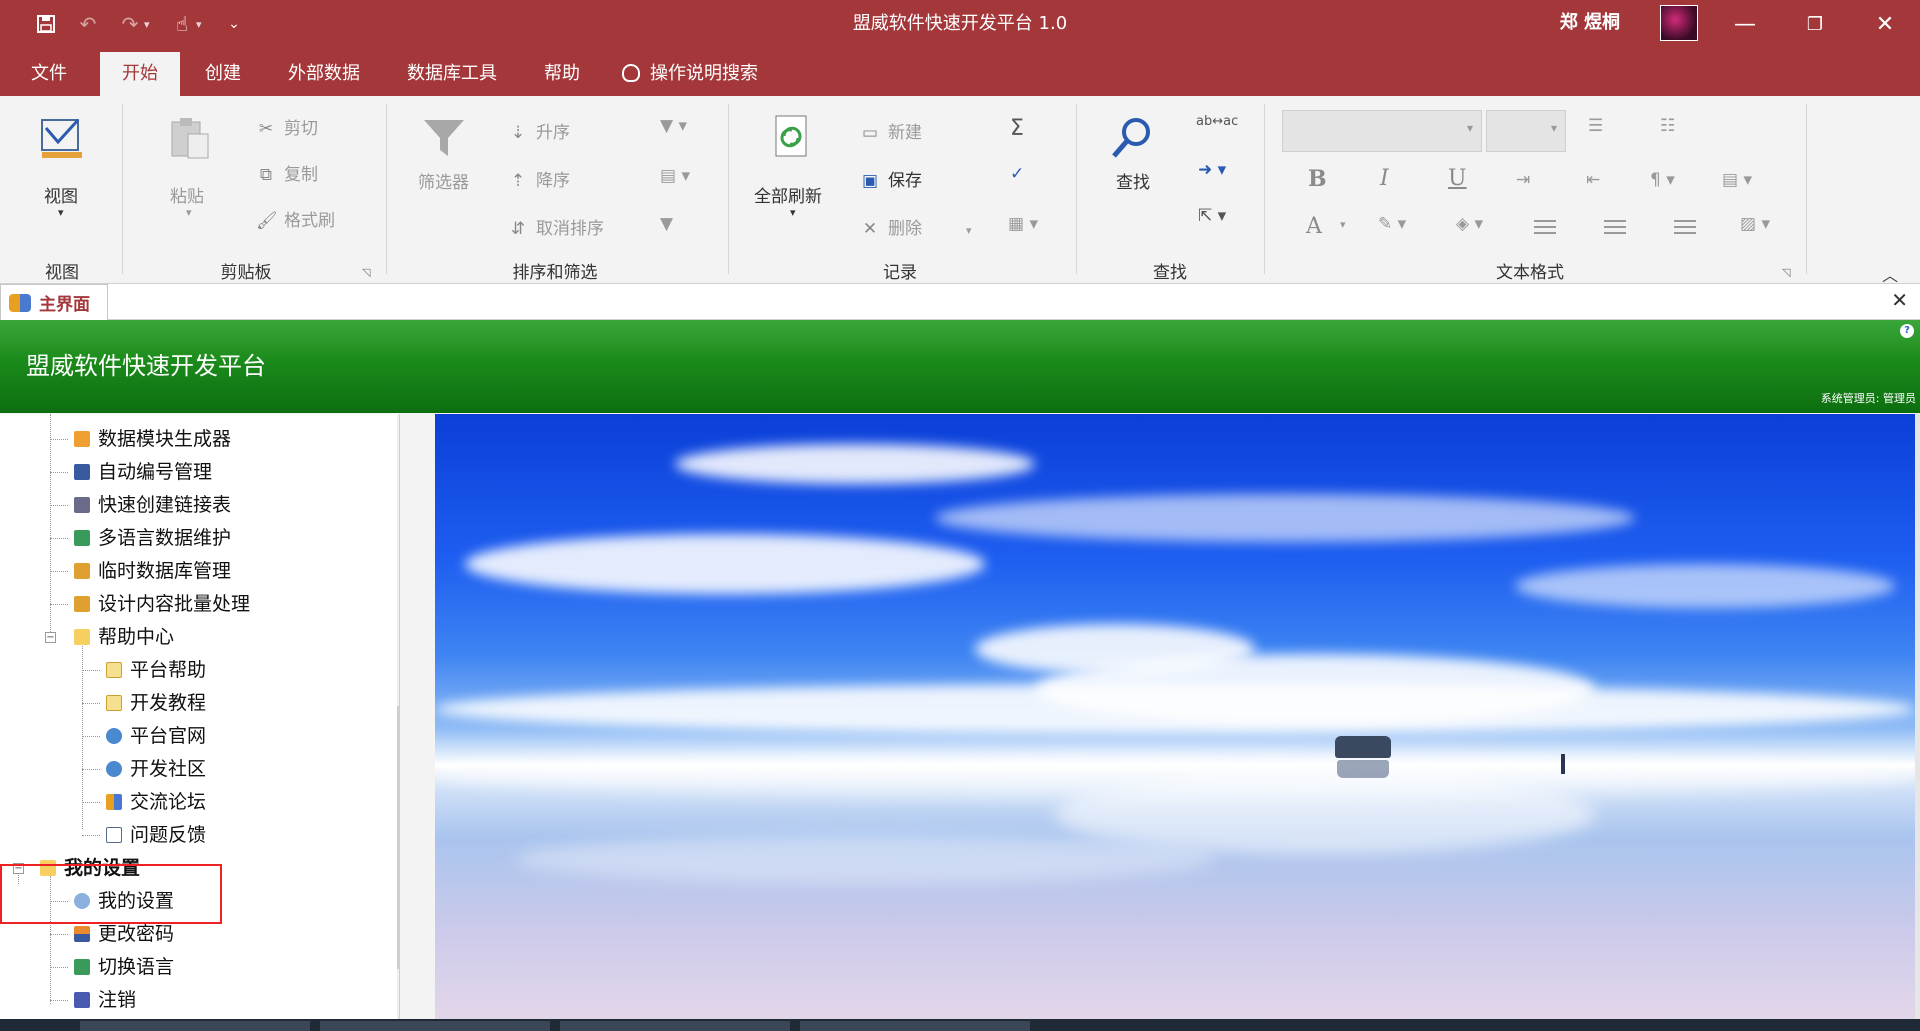 The height and width of the screenshot is (1031, 1920). I want to click on tab-main-form: 主界面, so click(54, 302).